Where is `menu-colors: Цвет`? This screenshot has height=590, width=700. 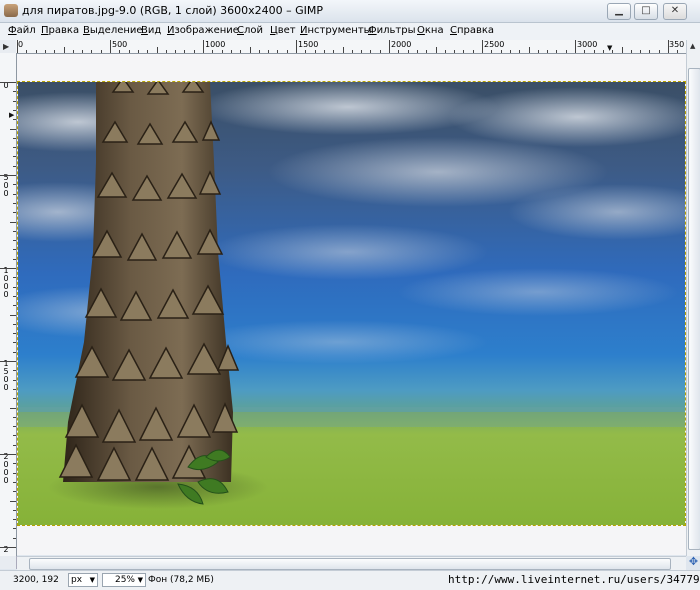 menu-colors: Цвет is located at coordinates (283, 30).